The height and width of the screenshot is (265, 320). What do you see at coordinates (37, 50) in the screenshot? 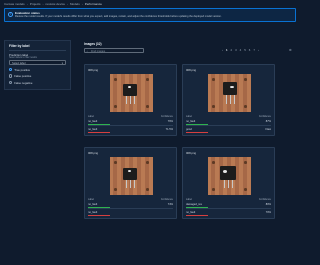
I see `divider` at bounding box center [37, 50].